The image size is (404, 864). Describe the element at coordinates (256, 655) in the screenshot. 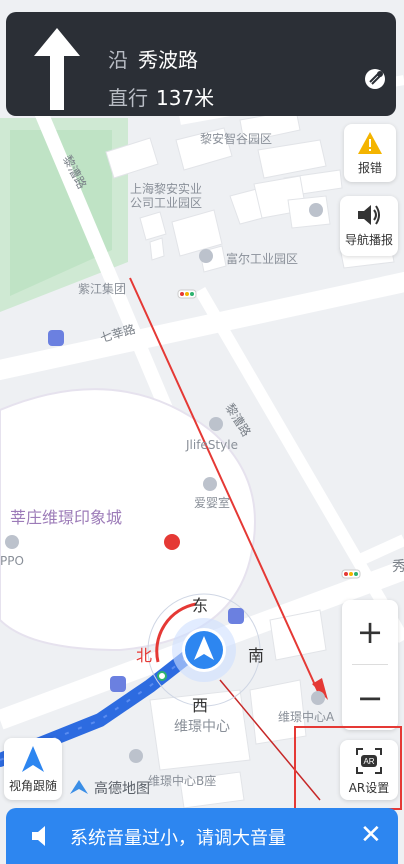

I see `compass-south: 南` at that location.